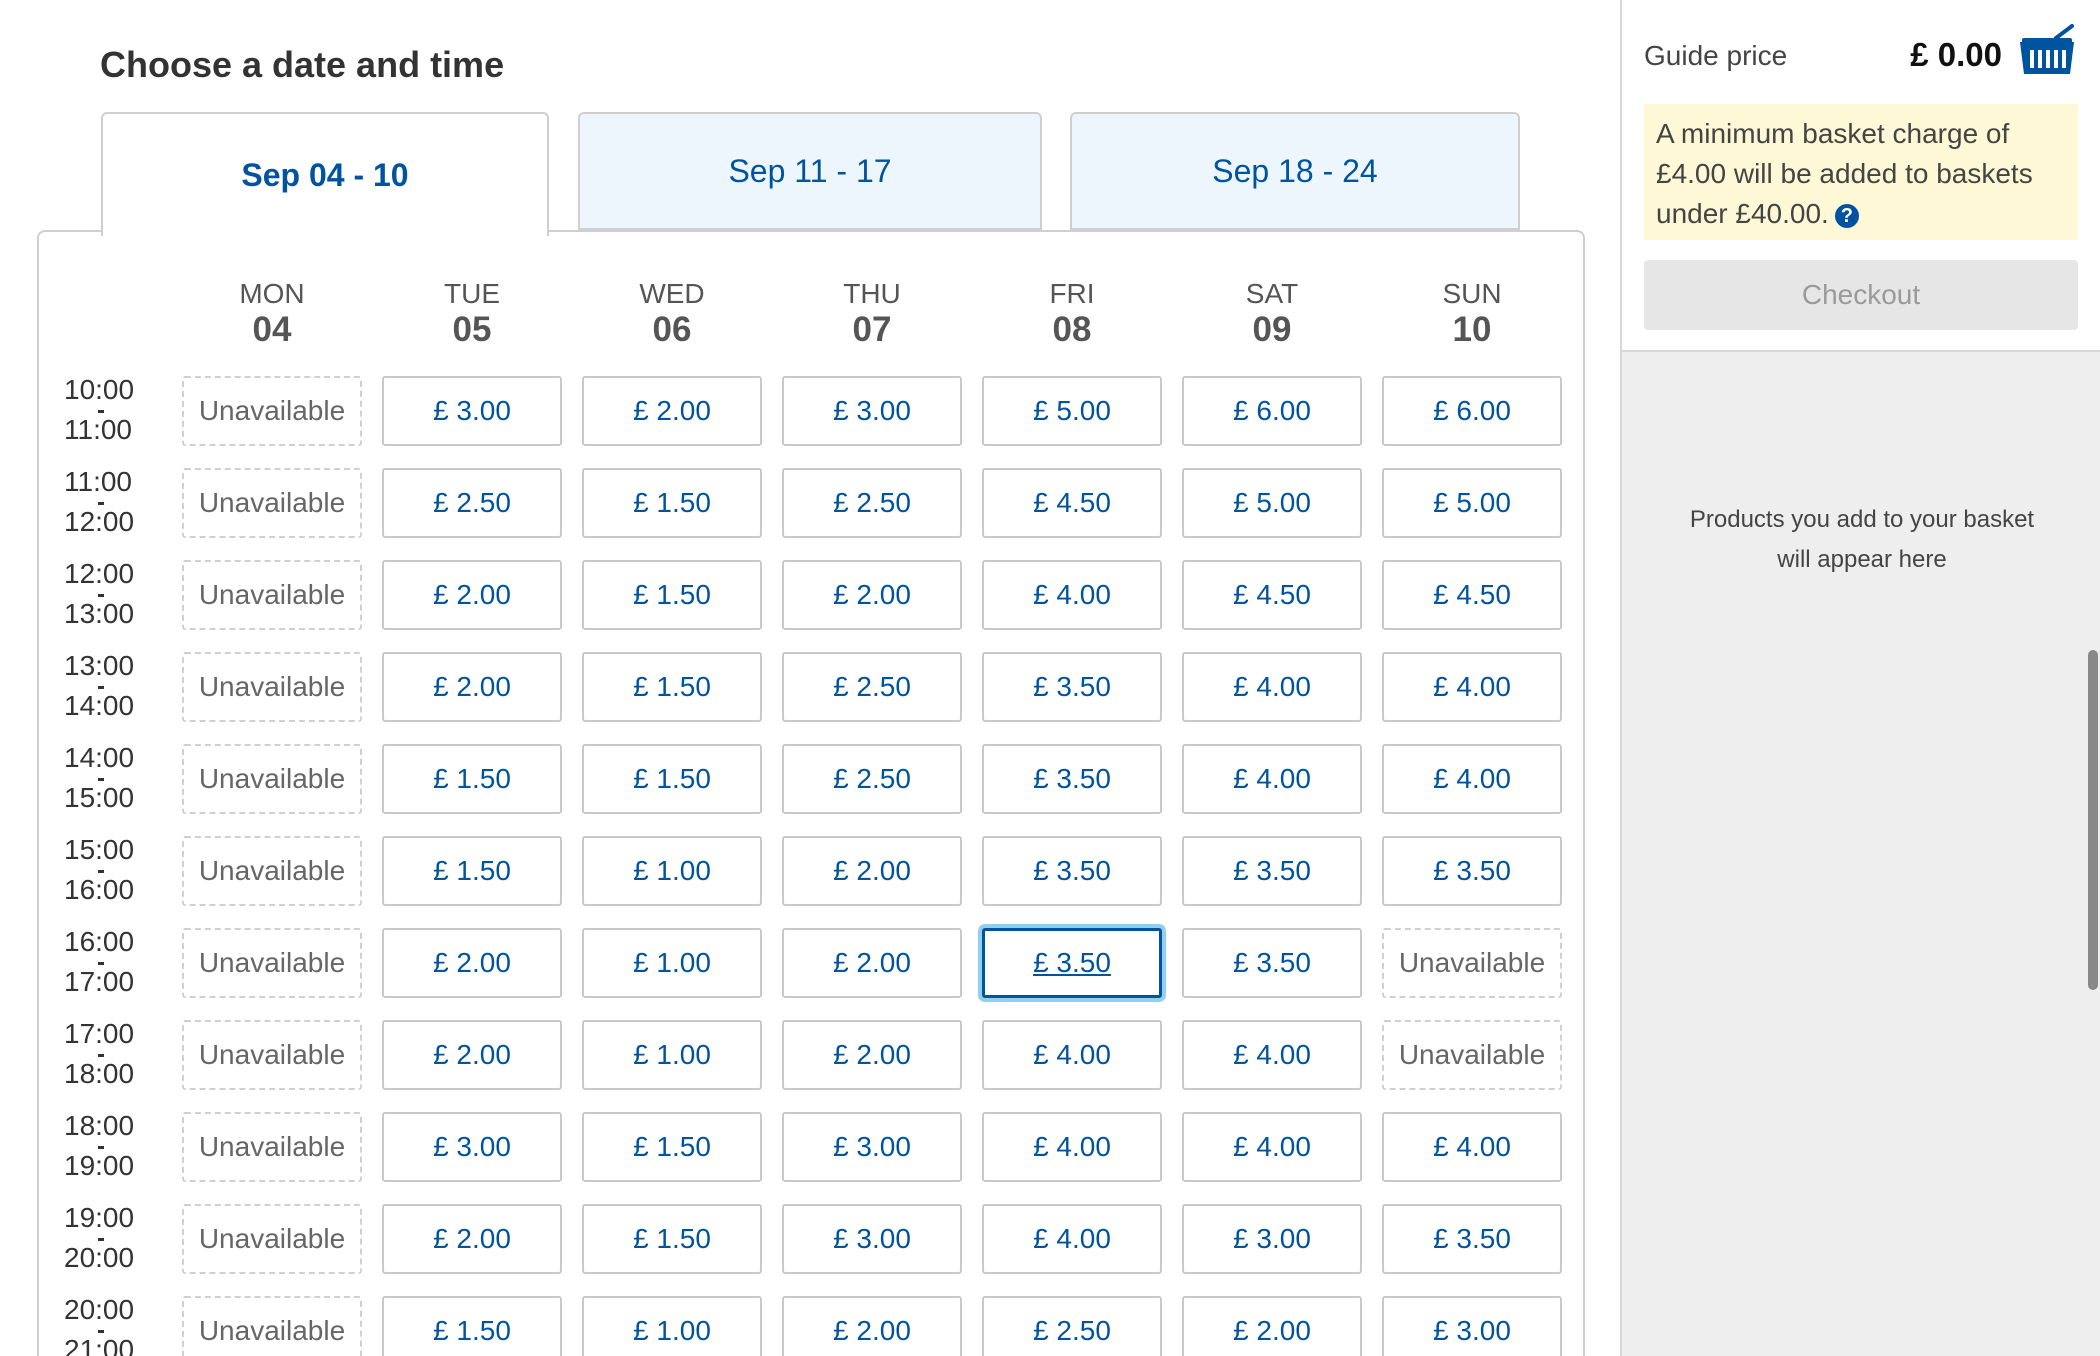 The height and width of the screenshot is (1356, 2100). What do you see at coordinates (1716, 55) in the screenshot?
I see `guide-price-label: Guide price` at bounding box center [1716, 55].